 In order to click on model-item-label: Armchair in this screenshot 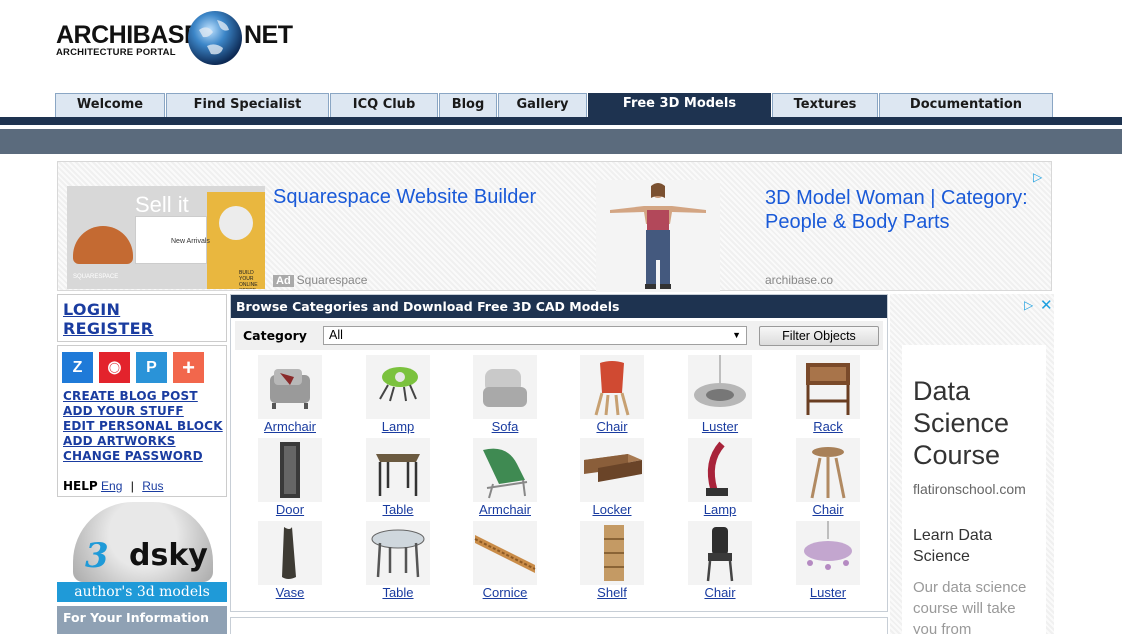, I will do `click(504, 509)`.